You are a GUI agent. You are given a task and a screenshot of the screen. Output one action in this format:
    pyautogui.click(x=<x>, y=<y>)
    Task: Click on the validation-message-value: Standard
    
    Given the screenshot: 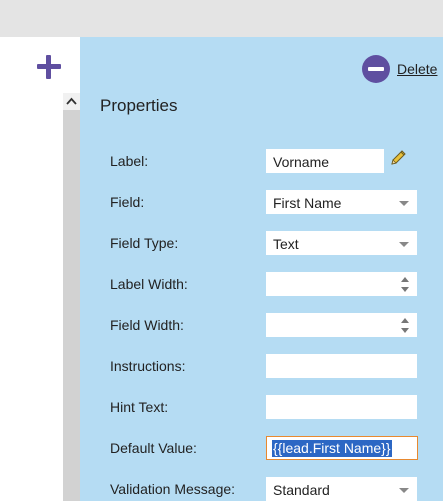 What is the action you would take?
    pyautogui.click(x=301, y=490)
    